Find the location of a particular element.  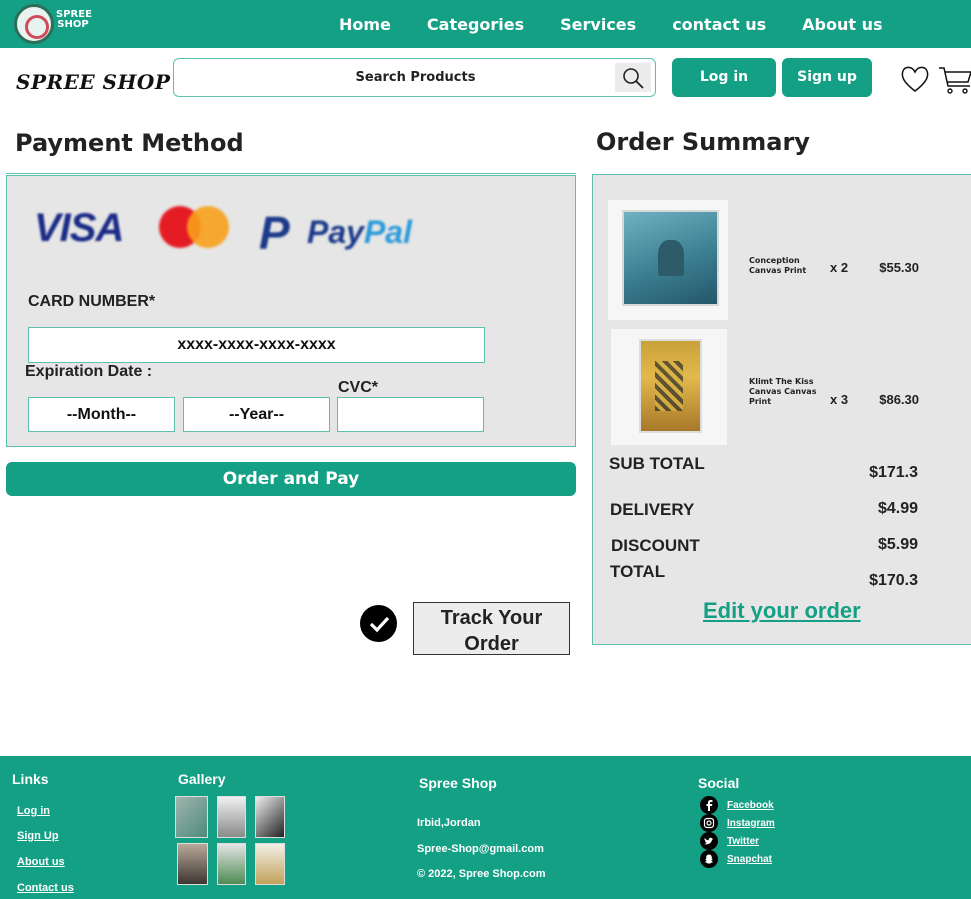

social-twitter: Twitter is located at coordinates (729, 841).